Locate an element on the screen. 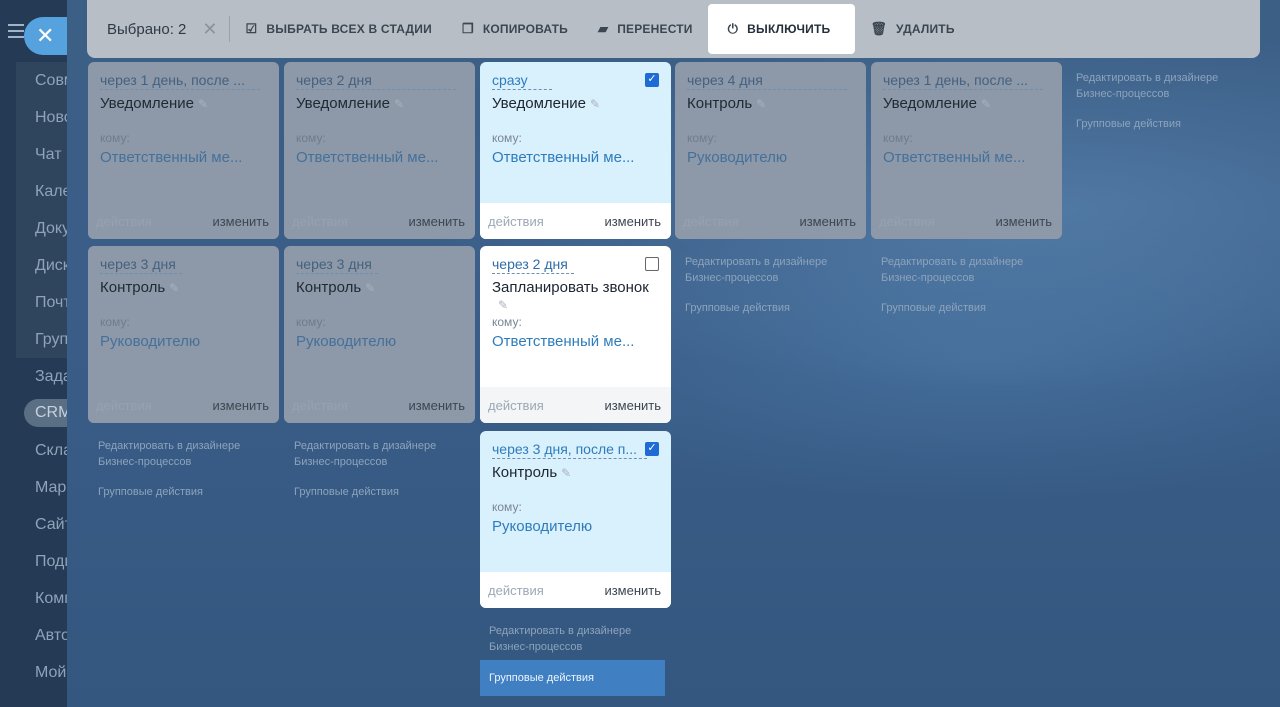  clear-selection-icon: ✕ is located at coordinates (209, 29).